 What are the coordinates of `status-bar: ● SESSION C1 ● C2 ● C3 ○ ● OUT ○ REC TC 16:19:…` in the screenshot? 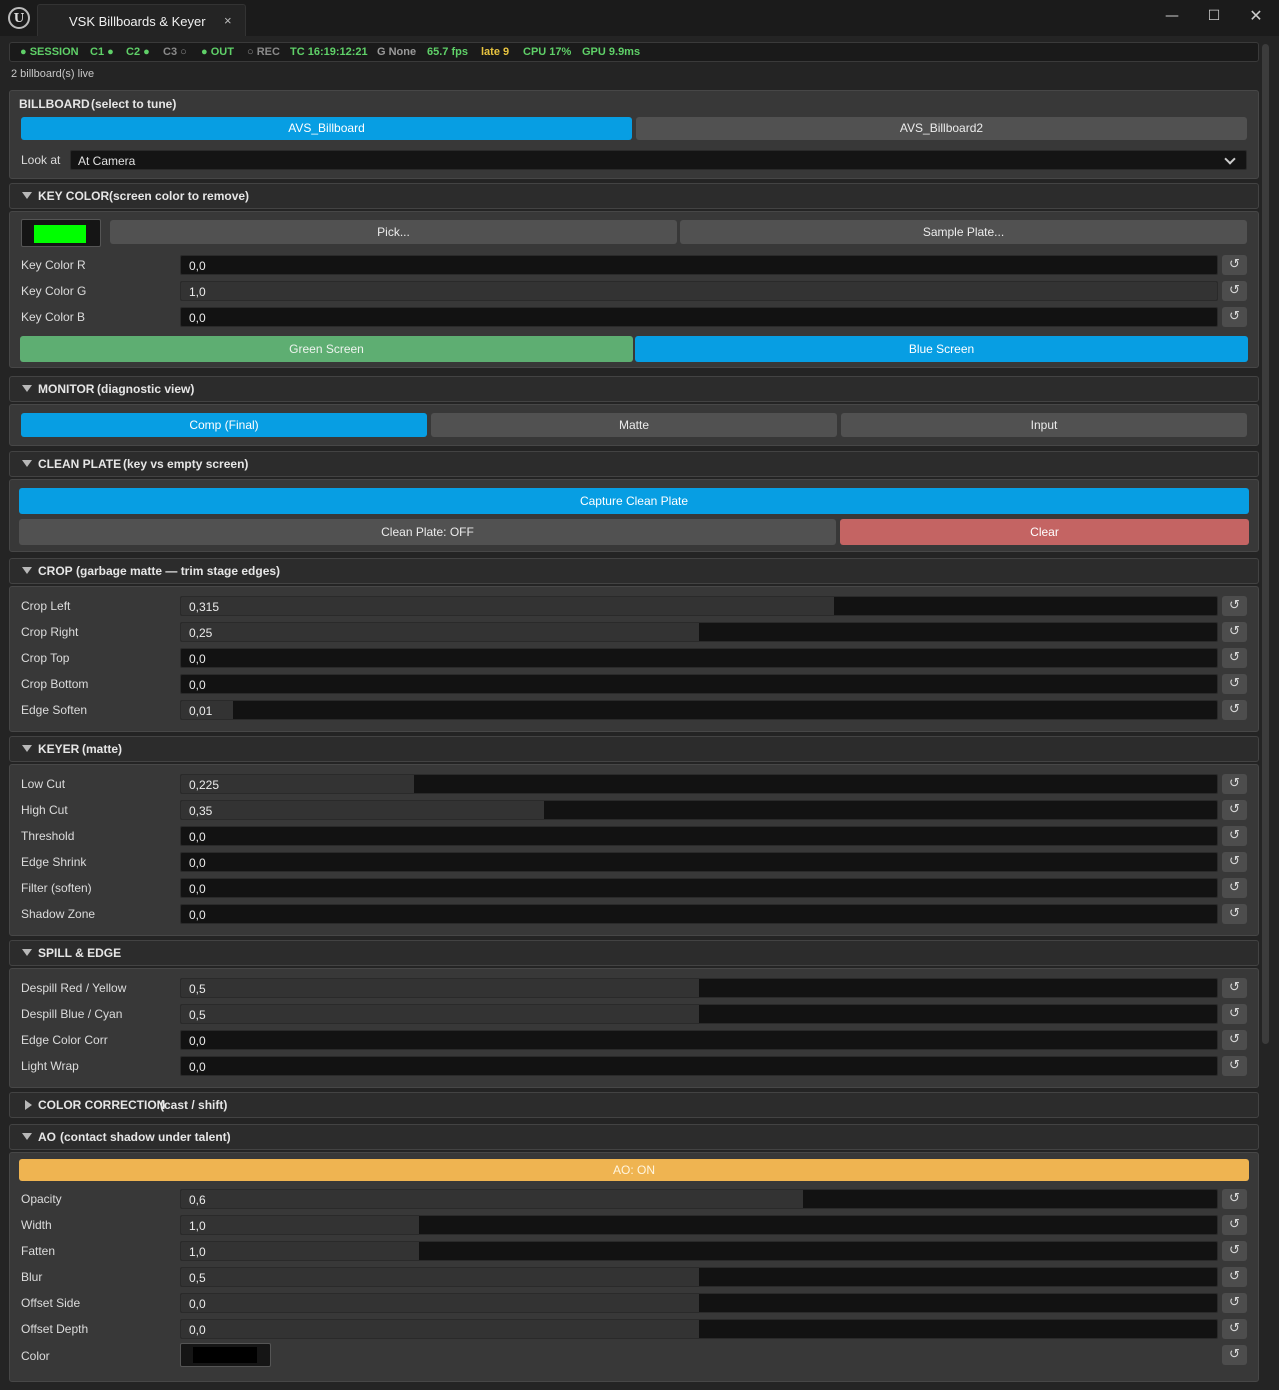 It's located at (634, 52).